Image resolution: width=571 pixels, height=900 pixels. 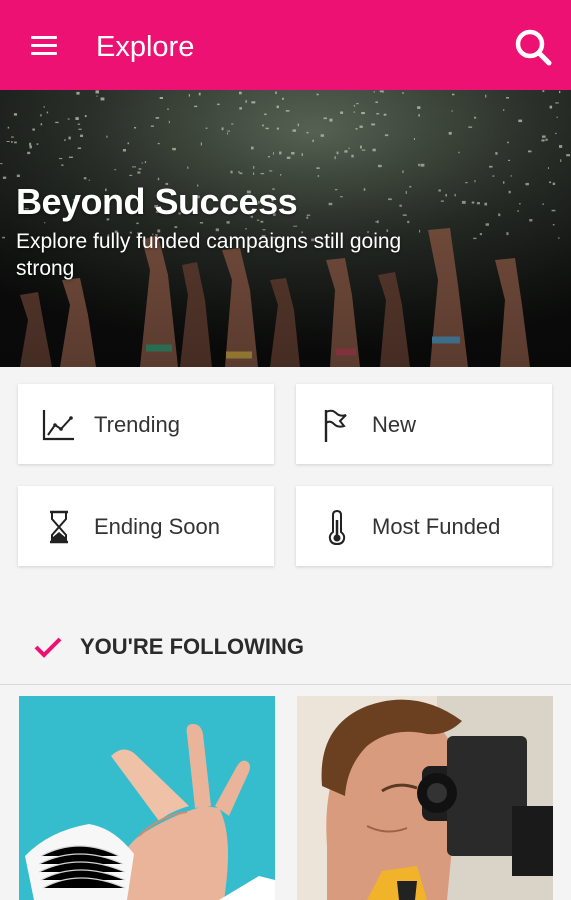 What do you see at coordinates (192, 646) in the screenshot?
I see `section-heading-following: YOU'RE FOLLOWING` at bounding box center [192, 646].